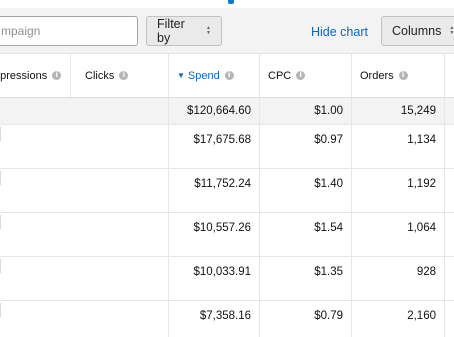 The width and height of the screenshot is (454, 337). What do you see at coordinates (398, 319) in the screenshot?
I see `orders-cell: 2,160` at bounding box center [398, 319].